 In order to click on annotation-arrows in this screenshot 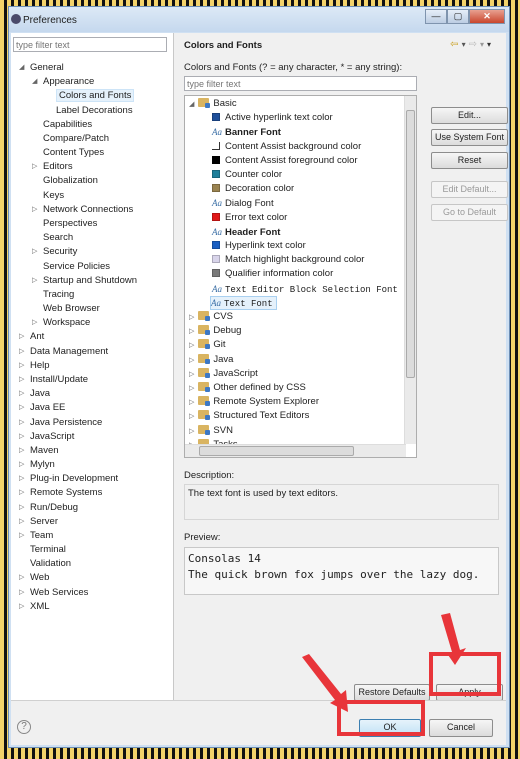, I will do `click(384, 662)`.